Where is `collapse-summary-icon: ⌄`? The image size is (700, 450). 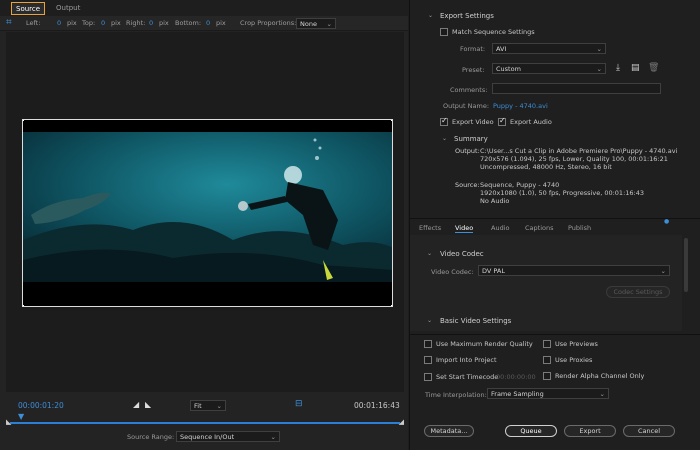
collapse-summary-icon: ⌄ is located at coordinates (444, 138).